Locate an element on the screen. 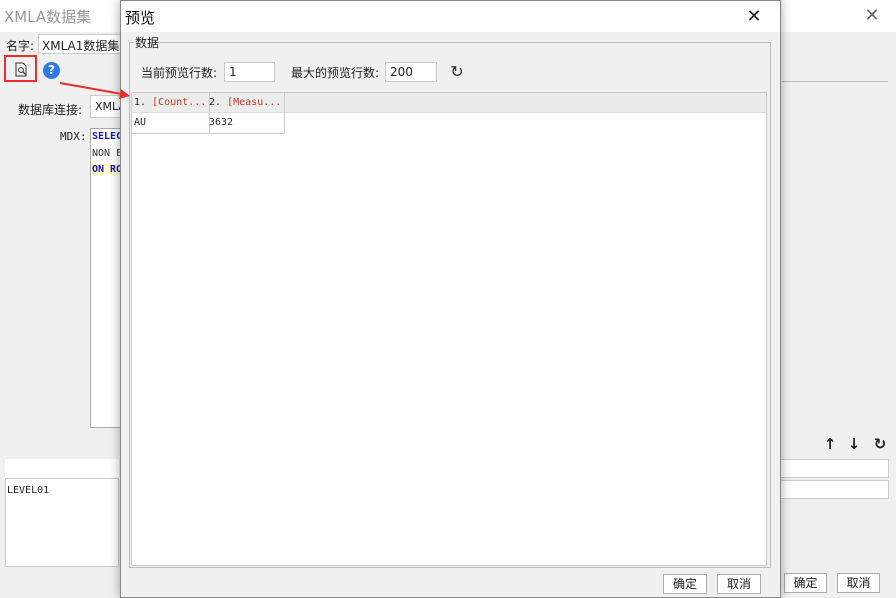 Image resolution: width=896 pixels, height=598 pixels. mdx-label: MDX: is located at coordinates (73, 136).